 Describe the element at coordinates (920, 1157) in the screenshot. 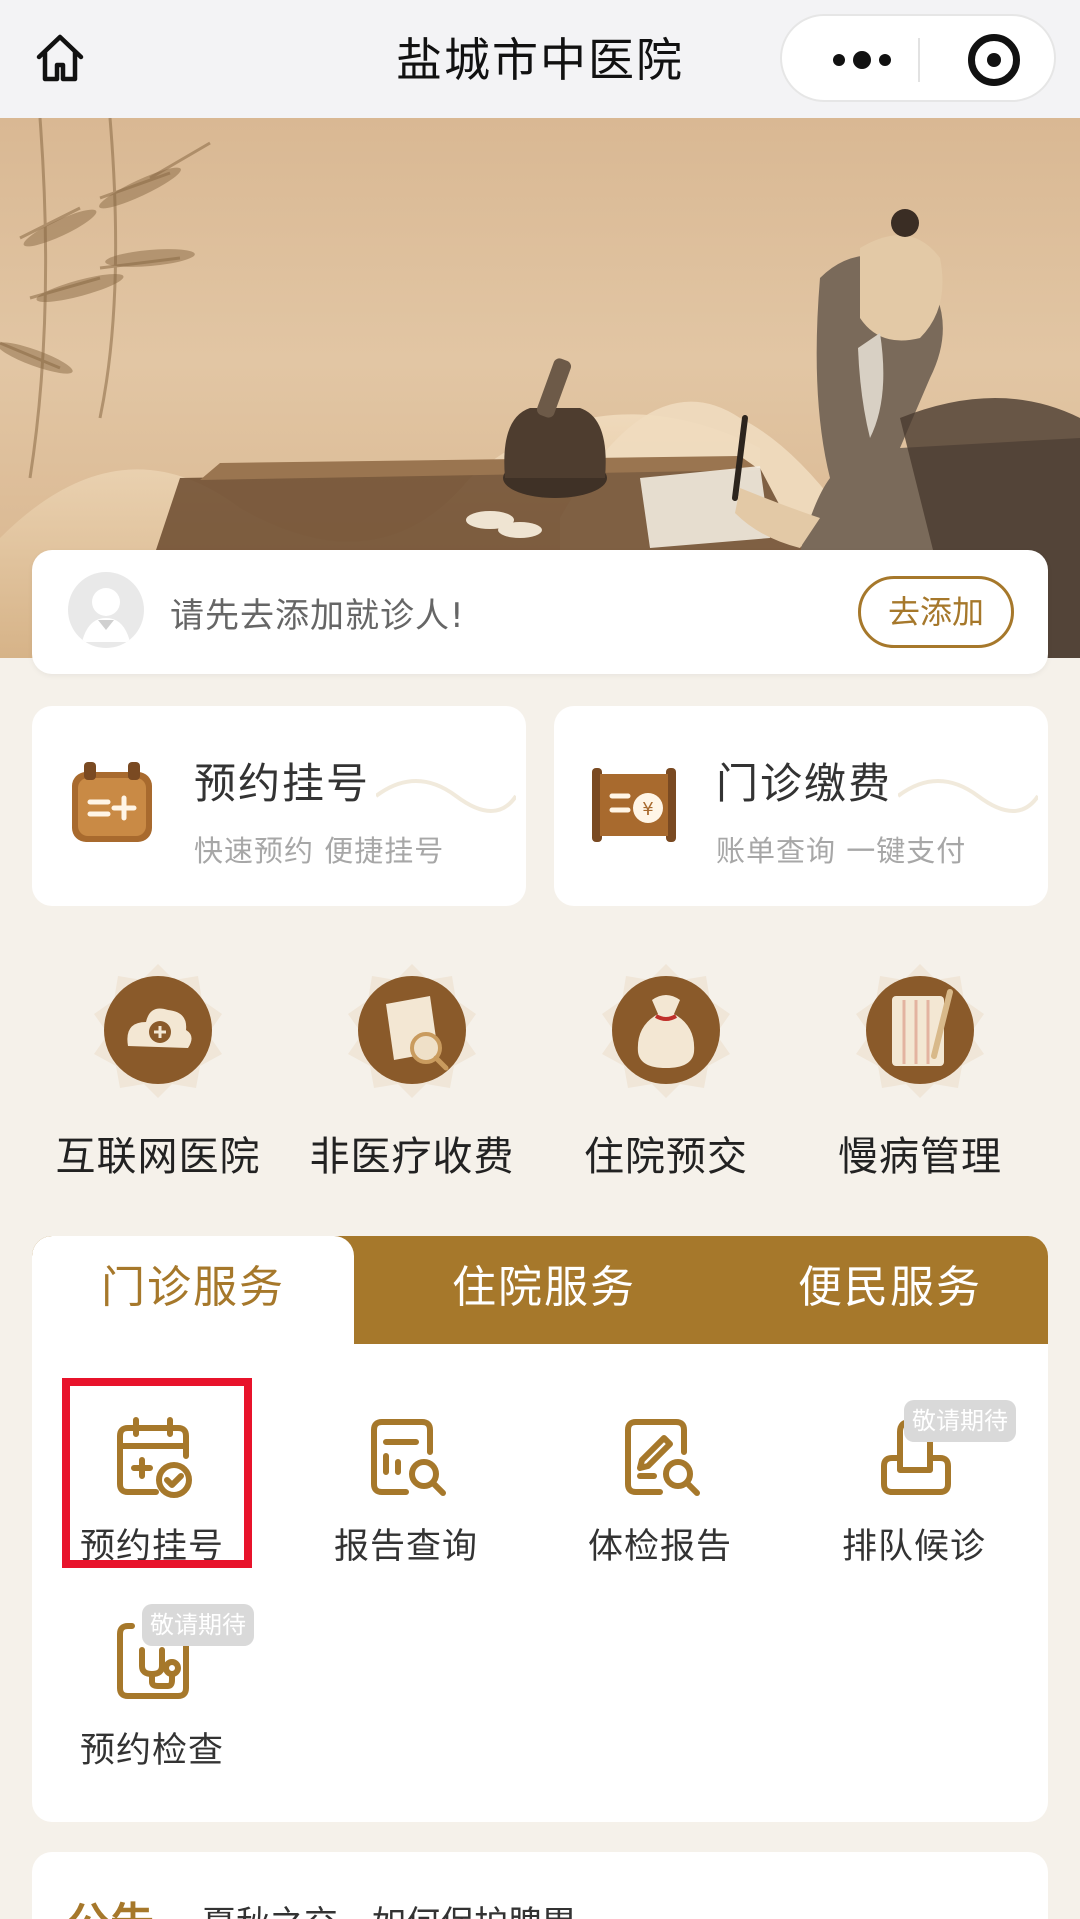

I see `entry-label: 慢病管理` at that location.